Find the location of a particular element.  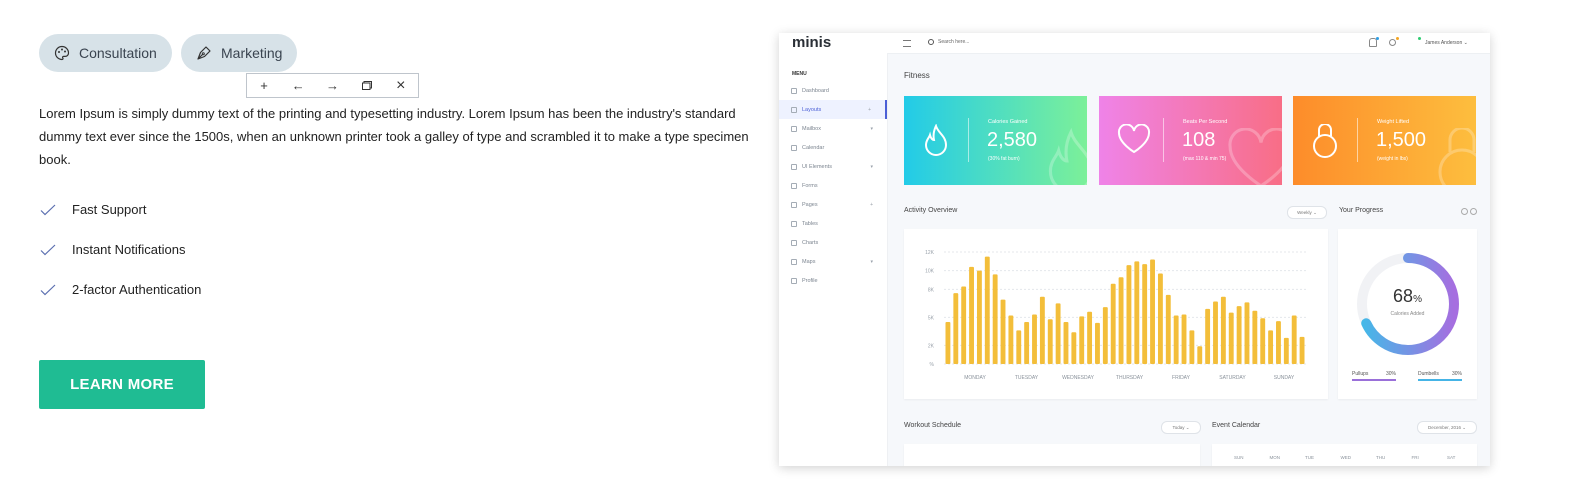

sidebar-item-forms: Forms is located at coordinates (833, 185).